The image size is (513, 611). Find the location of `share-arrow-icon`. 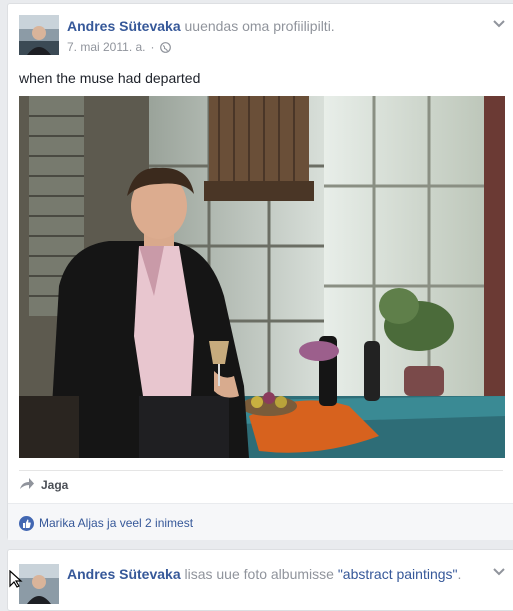

share-arrow-icon is located at coordinates (27, 485).